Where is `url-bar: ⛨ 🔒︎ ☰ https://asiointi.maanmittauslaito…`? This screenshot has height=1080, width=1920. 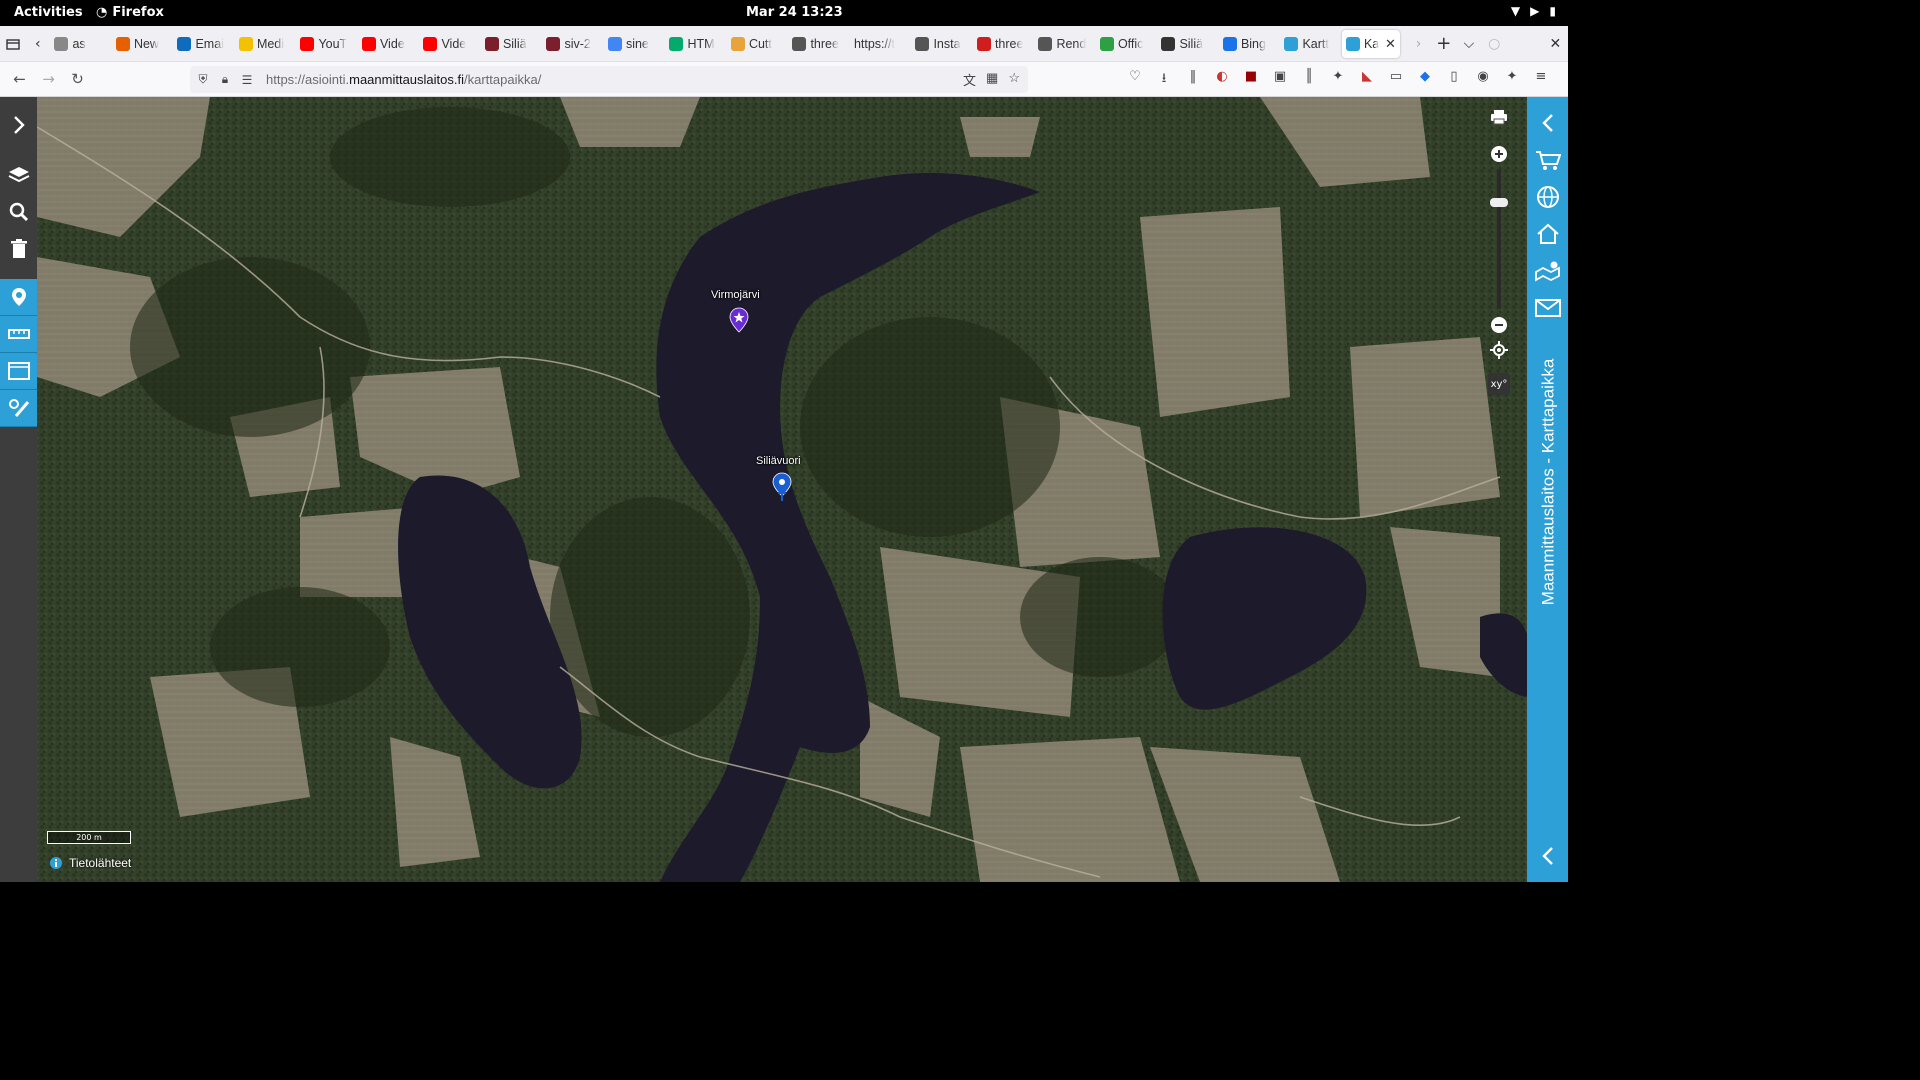
url-bar: ⛨ 🔒︎ ☰ https://asiointi.maanmittauslaito… is located at coordinates (609, 79).